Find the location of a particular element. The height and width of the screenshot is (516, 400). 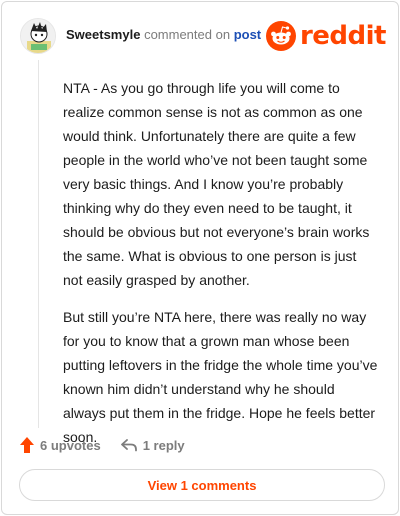

reply-count: 1 reply is located at coordinates (163, 445).